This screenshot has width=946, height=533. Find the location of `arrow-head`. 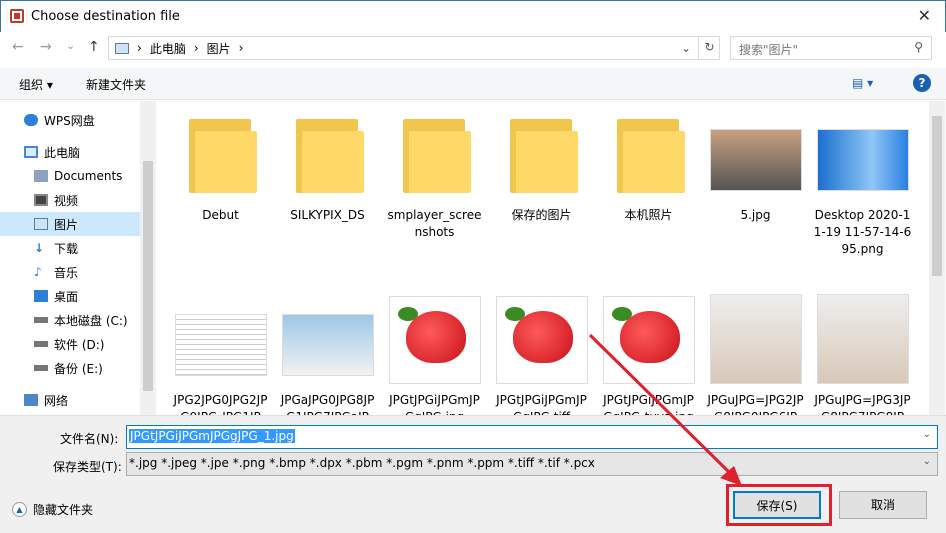

arrow-head is located at coordinates (731, 476).